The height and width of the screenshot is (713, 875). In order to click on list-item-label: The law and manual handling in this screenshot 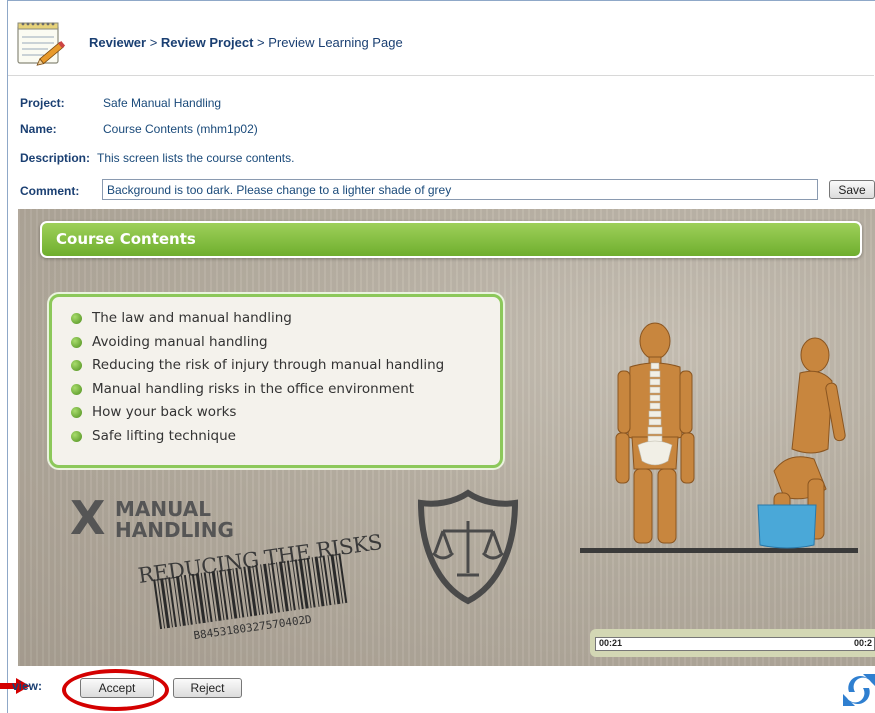, I will do `click(192, 318)`.